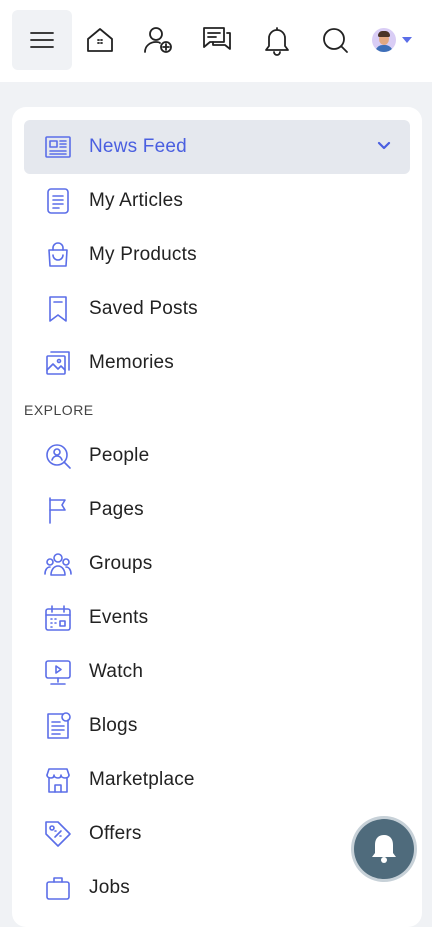 This screenshot has height=927, width=432. Describe the element at coordinates (217, 618) in the screenshot. I see `sidebar-item-events: Events` at that location.